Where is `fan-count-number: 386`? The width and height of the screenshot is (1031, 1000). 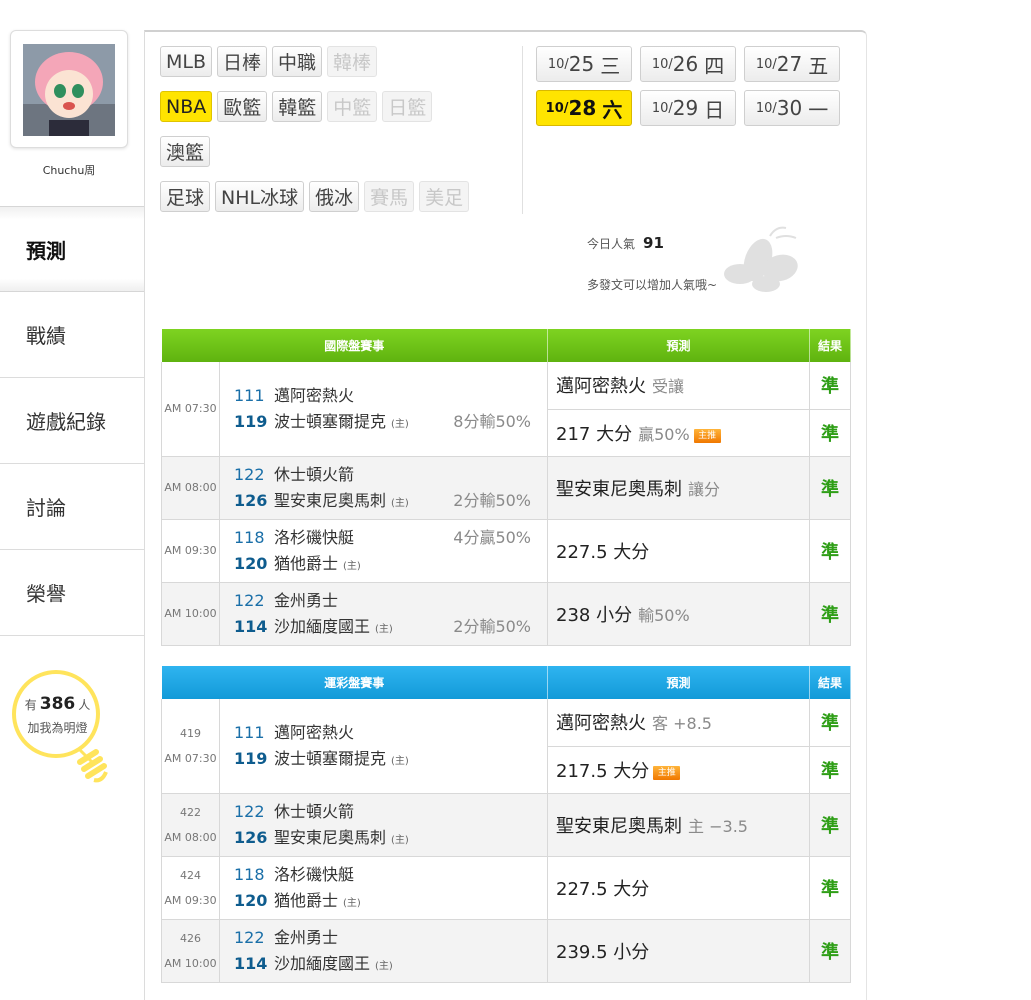
fan-count-number: 386 is located at coordinates (57, 704).